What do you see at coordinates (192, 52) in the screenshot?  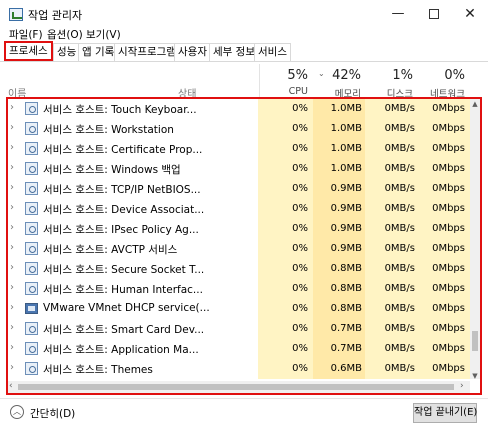 I see `tab-users: 사용자` at bounding box center [192, 52].